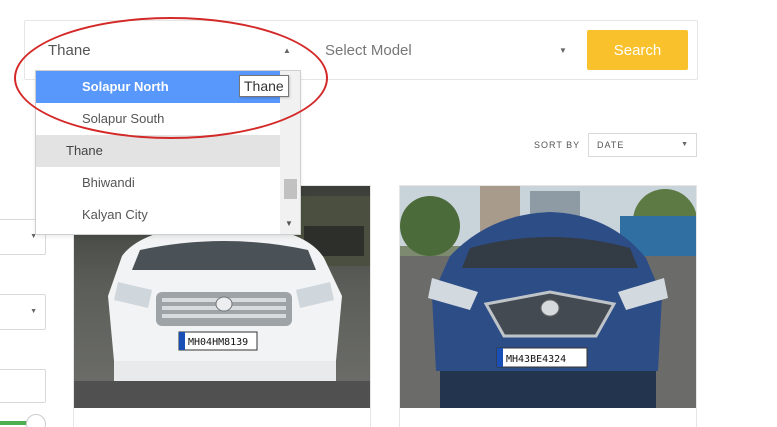 Image resolution: width=777 pixels, height=427 pixels. Describe the element at coordinates (287, 50) in the screenshot. I see `caret-up-icon: ▲` at that location.